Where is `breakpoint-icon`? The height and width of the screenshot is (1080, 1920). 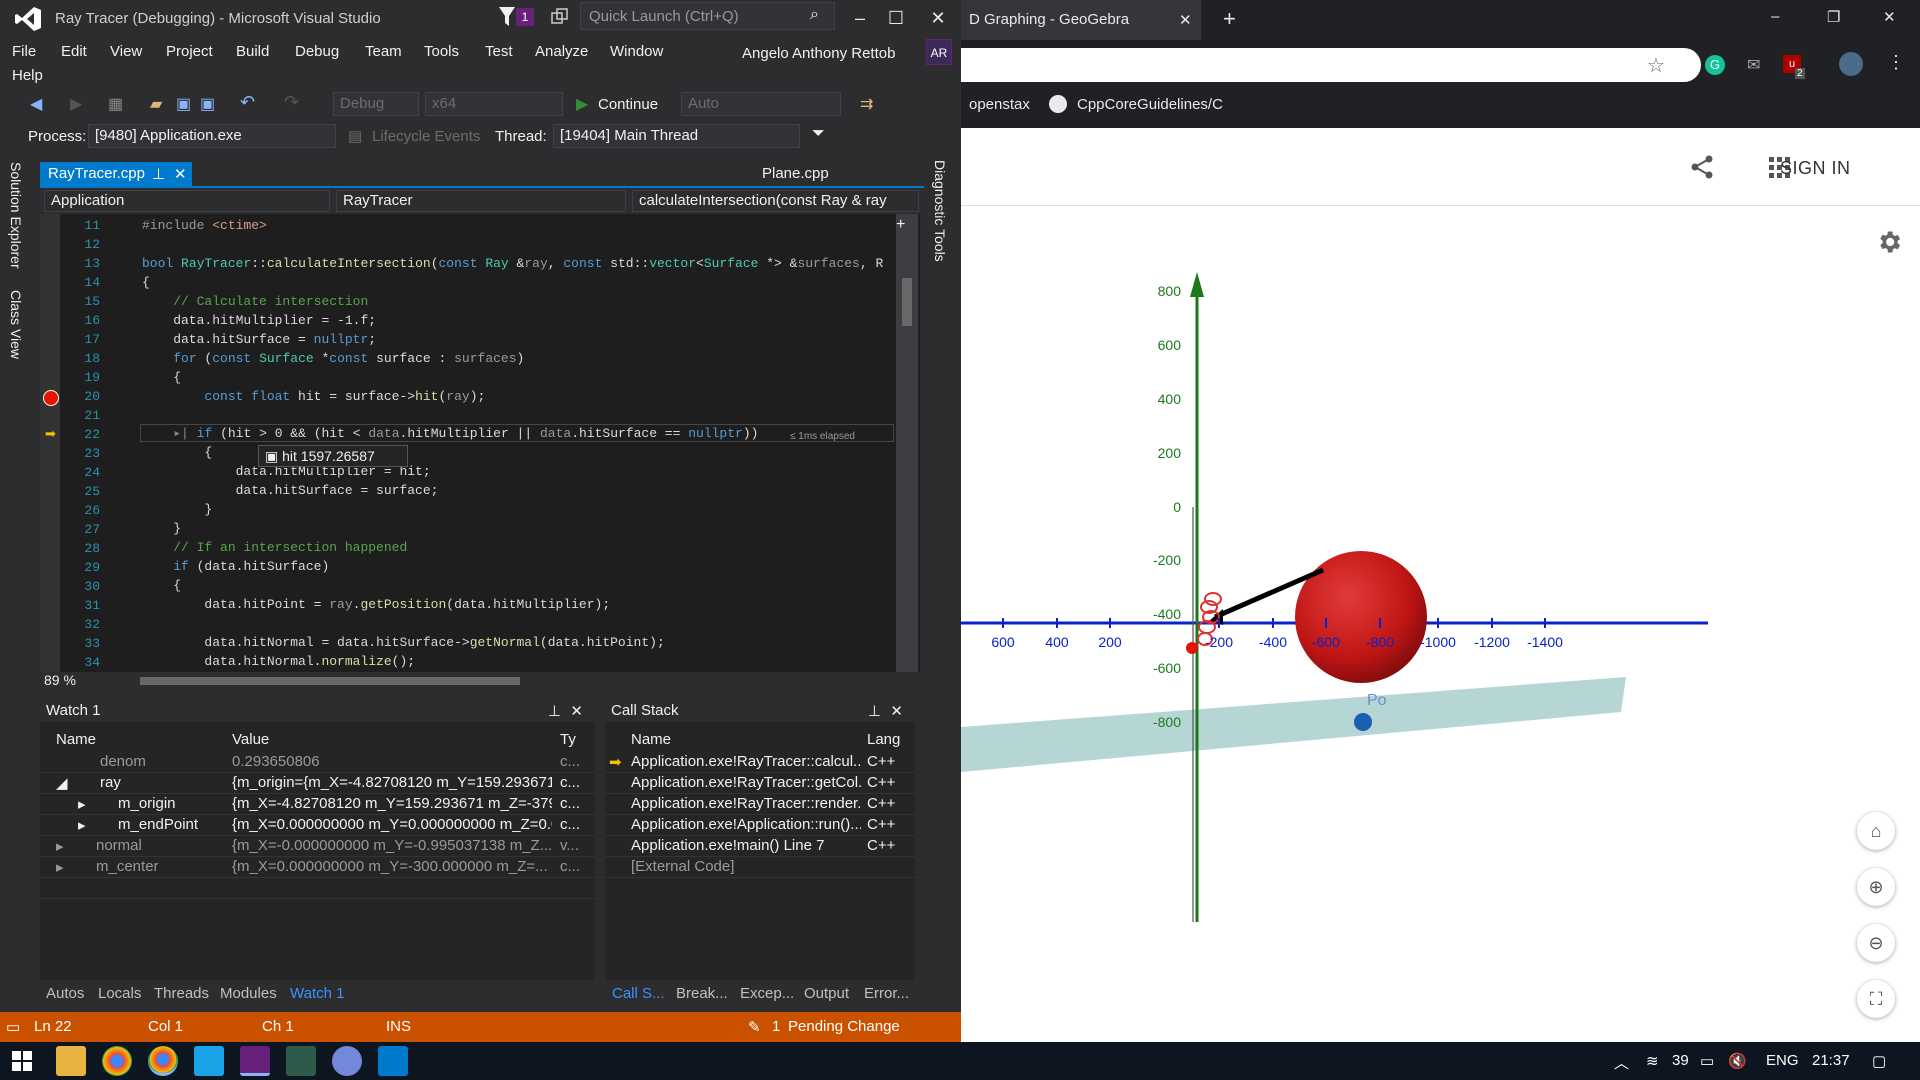 breakpoint-icon is located at coordinates (51, 398).